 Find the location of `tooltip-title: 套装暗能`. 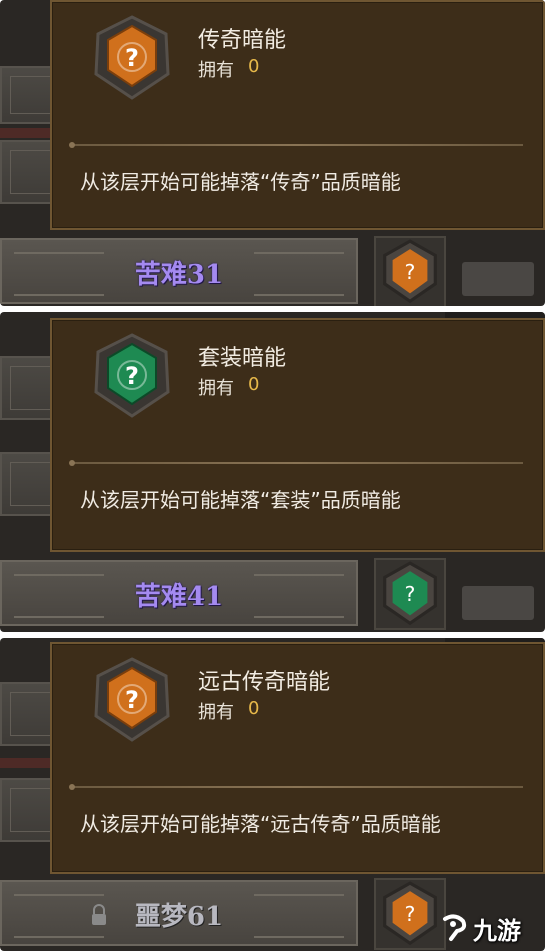

tooltip-title: 套装暗能 is located at coordinates (242, 358).